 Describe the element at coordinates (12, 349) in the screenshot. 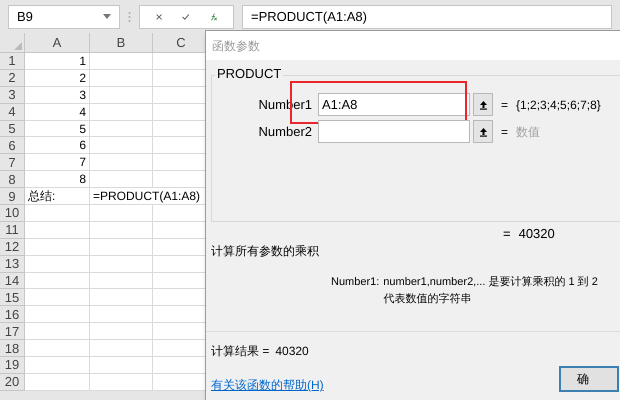

I see `row-header: 18` at that location.